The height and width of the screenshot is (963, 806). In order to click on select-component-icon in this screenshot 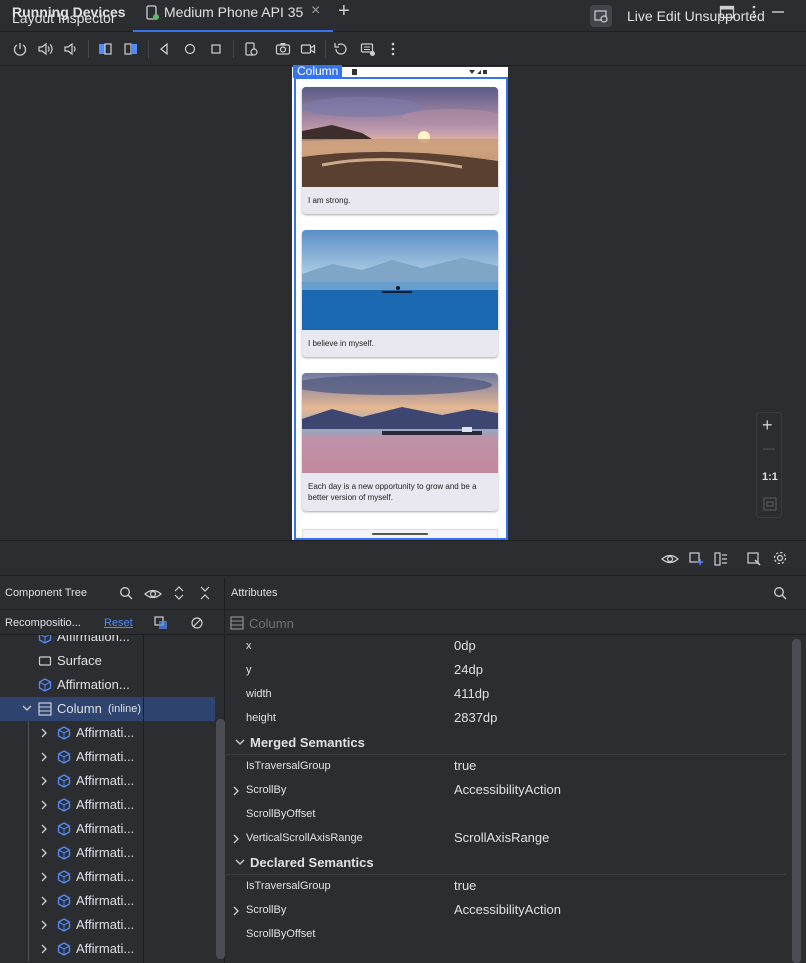, I will do `click(754, 559)`.